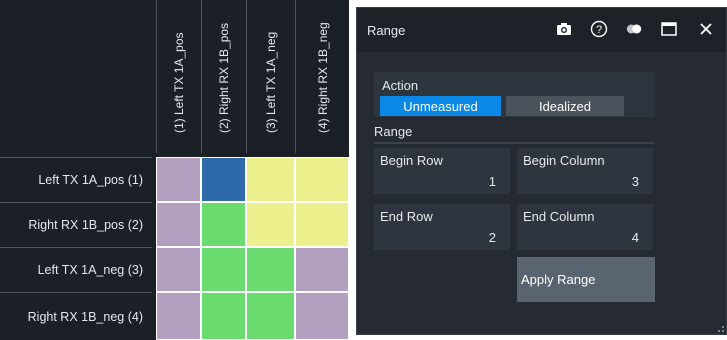 The height and width of the screenshot is (340, 727). What do you see at coordinates (174, 155) in the screenshot?
I see `matrix-divider-horizontal` at bounding box center [174, 155].